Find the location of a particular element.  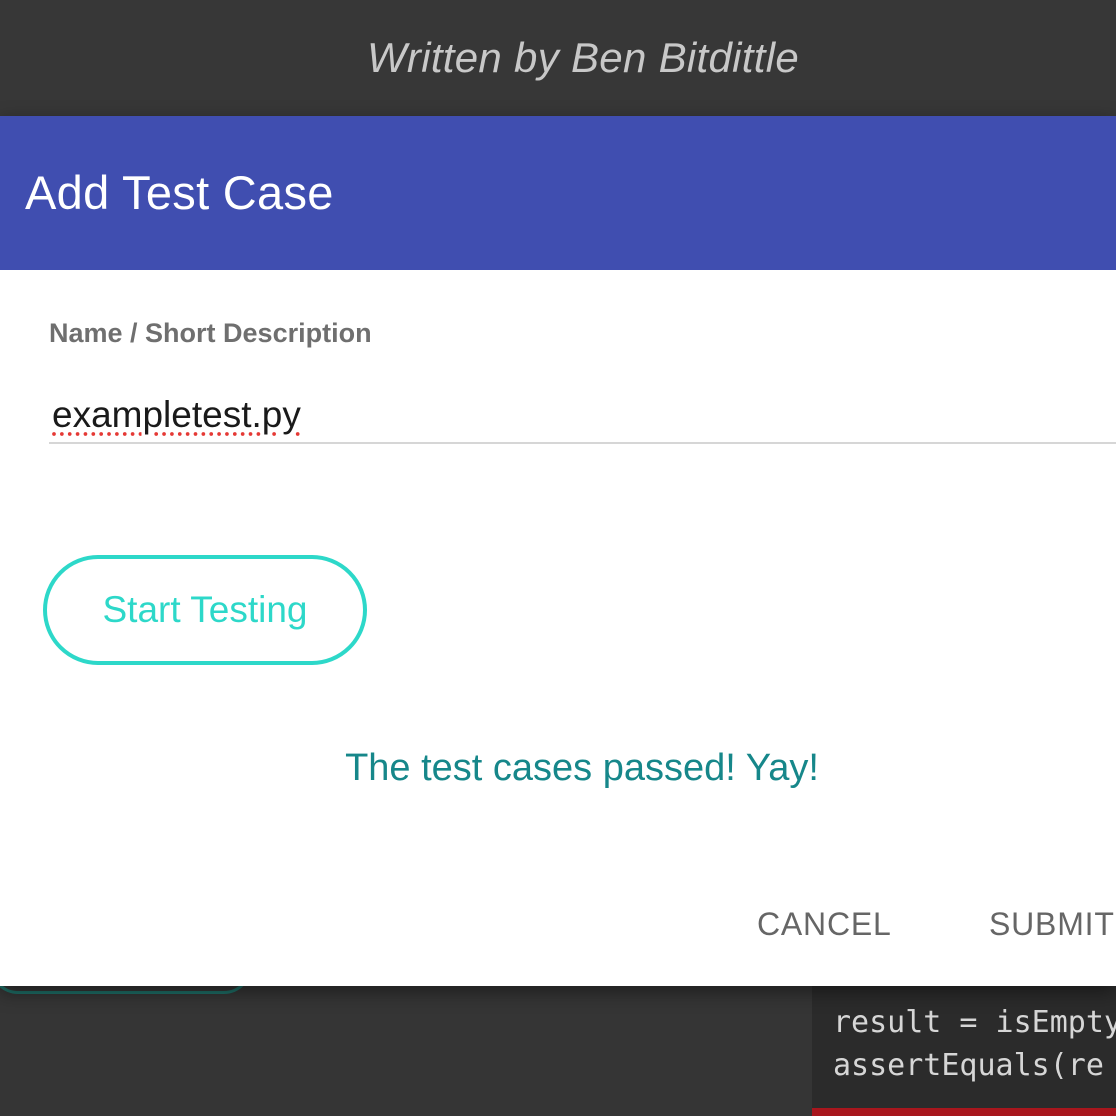

code-line: assertEquals(re is located at coordinates (968, 1065).